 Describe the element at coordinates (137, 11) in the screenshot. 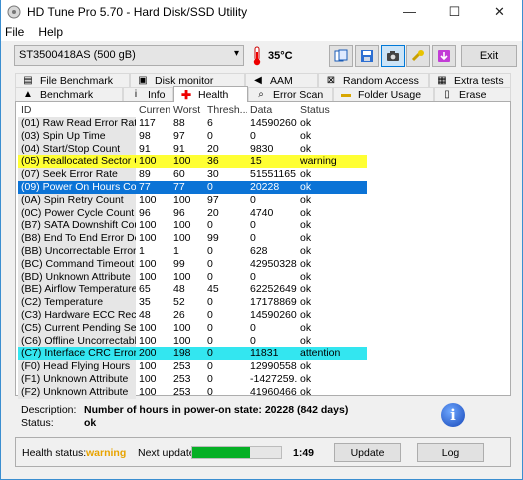

I see `window-title: HD Tune Pro 5.70 - Hard Disk/SSD Utility` at that location.